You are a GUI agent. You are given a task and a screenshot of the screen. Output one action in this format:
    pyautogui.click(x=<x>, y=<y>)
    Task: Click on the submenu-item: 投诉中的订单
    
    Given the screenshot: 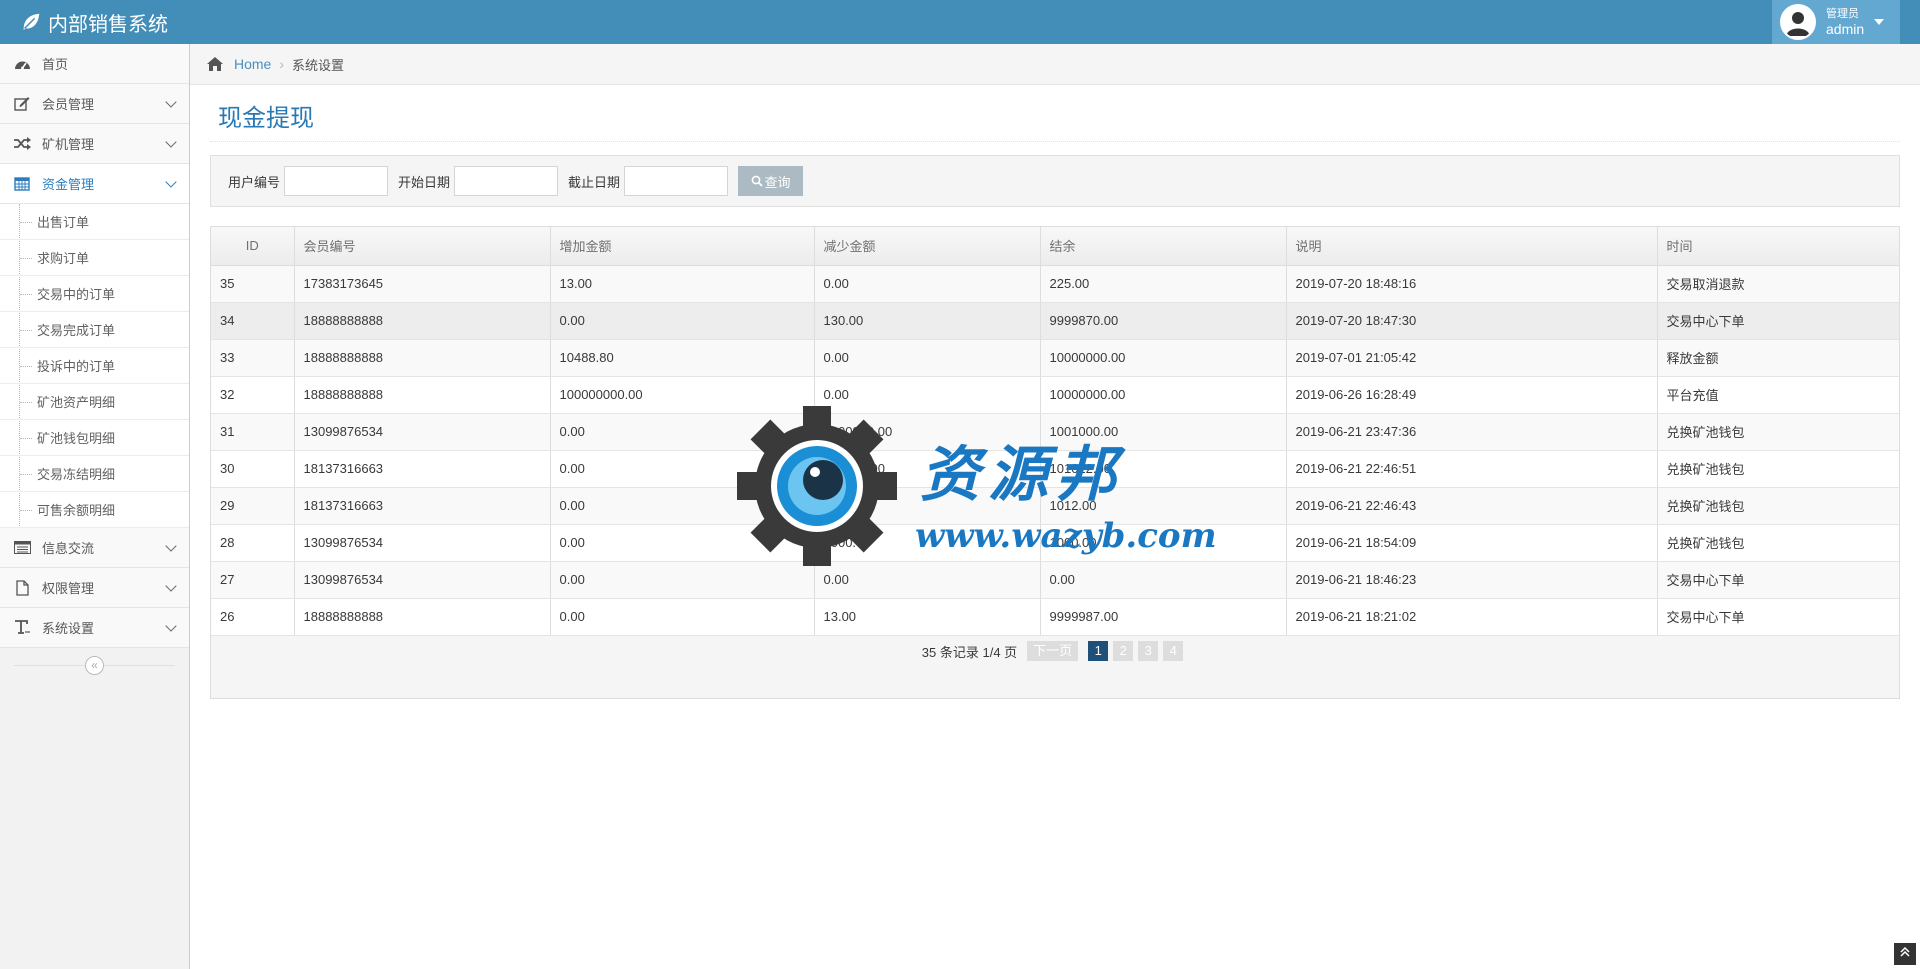 What is the action you would take?
    pyautogui.click(x=94, y=366)
    